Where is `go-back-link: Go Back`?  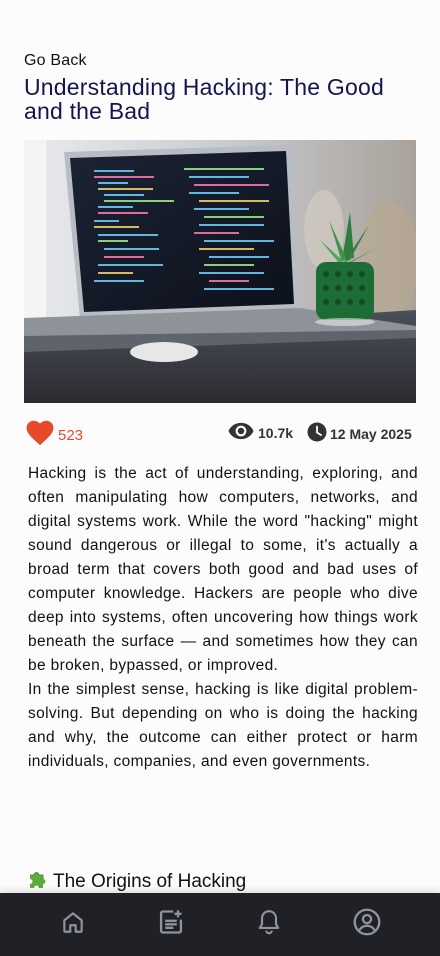 go-back-link: Go Back is located at coordinates (55, 61).